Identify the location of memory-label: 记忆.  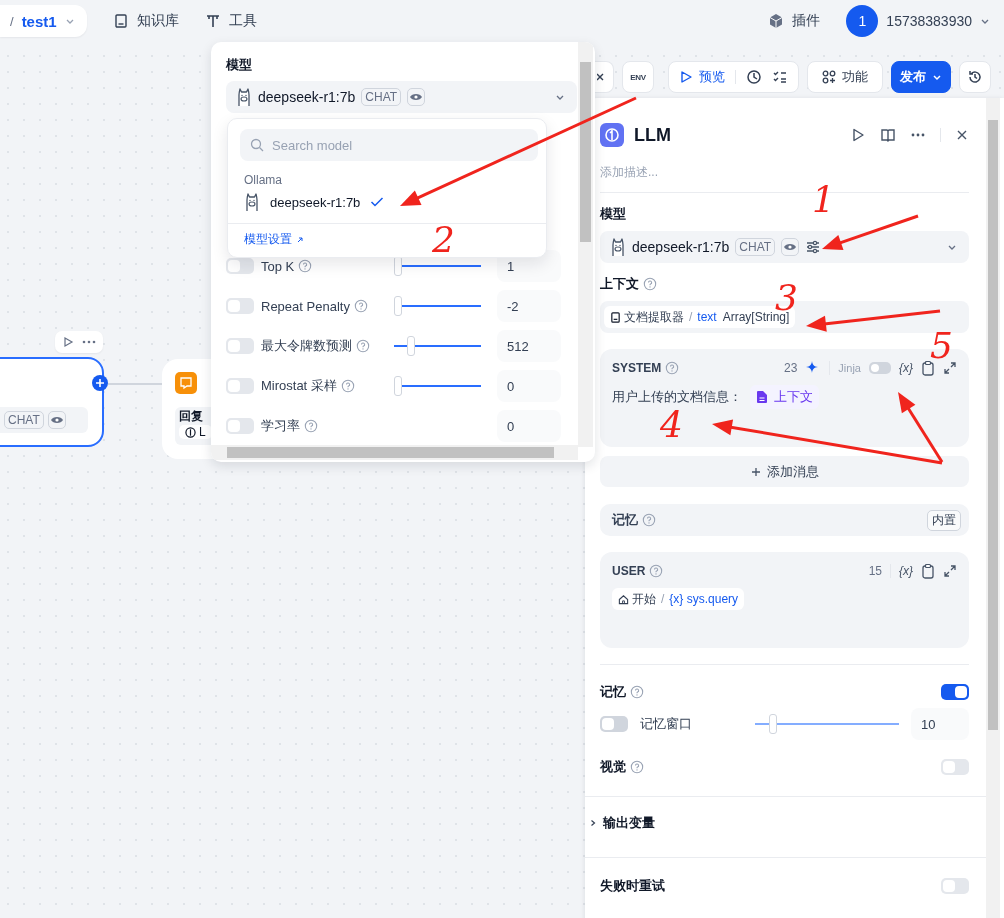
(625, 520).